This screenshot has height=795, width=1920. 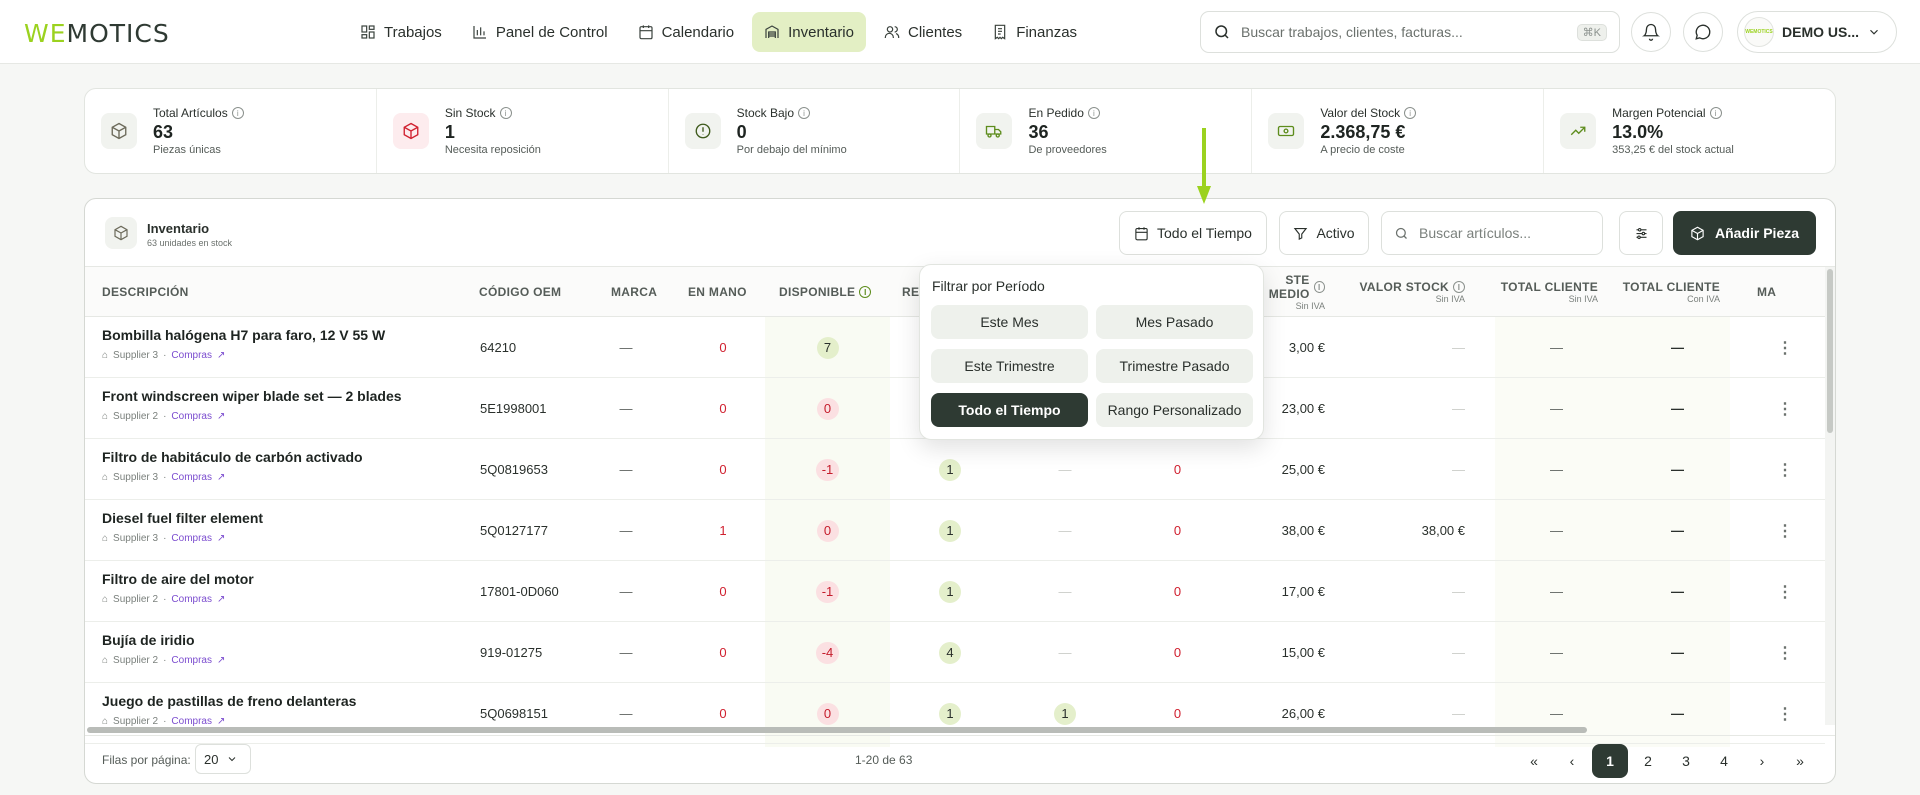 I want to click on nav-finanzas: Finanzas, so click(x=1034, y=32).